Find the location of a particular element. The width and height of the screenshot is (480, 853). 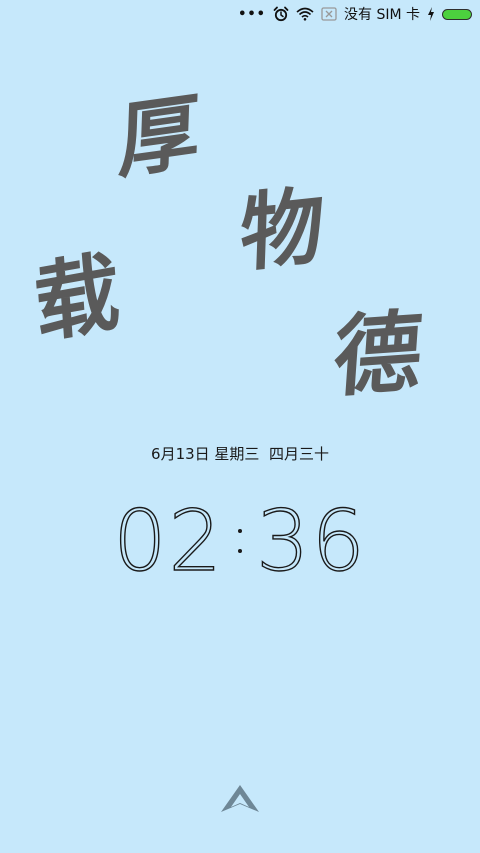

lock-clock: 02 36 is located at coordinates (240, 540).